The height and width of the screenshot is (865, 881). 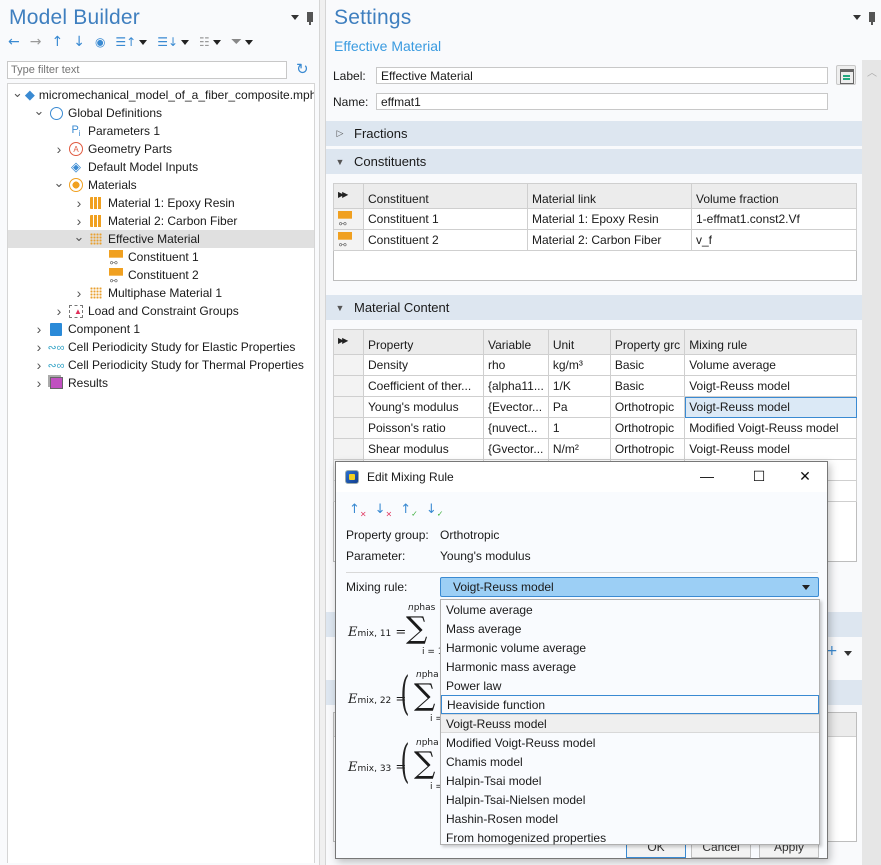 What do you see at coordinates (36, 42) in the screenshot?
I see `forward-icon: →` at bounding box center [36, 42].